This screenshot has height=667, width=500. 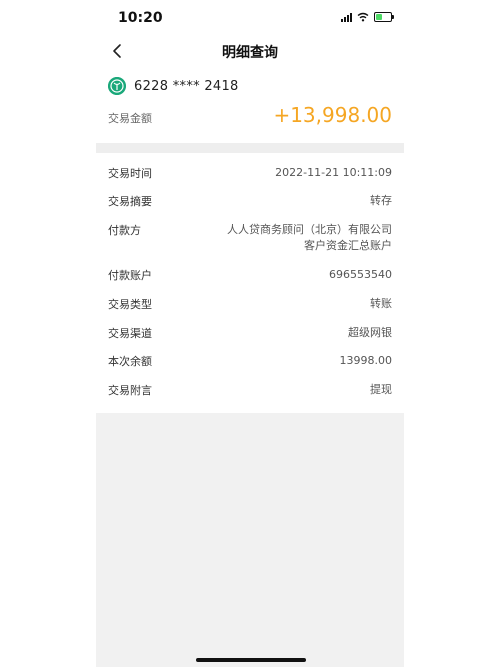 What do you see at coordinates (130, 275) in the screenshot?
I see `detail-label: 付款账户` at bounding box center [130, 275].